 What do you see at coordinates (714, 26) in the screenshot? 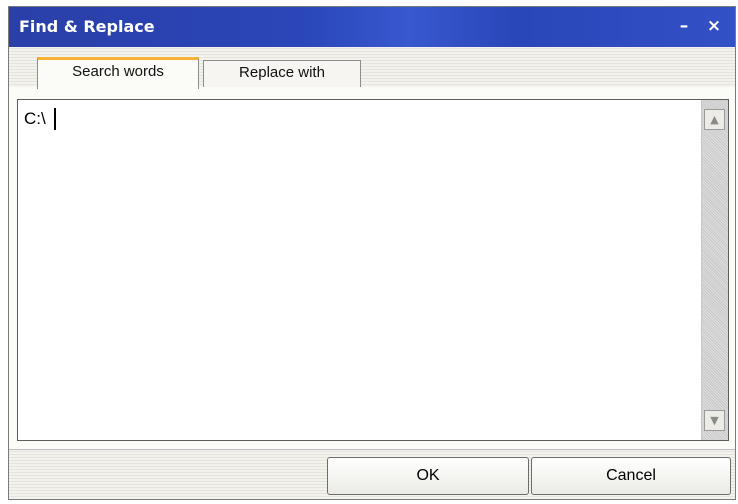
I see `close-icon: ×` at bounding box center [714, 26].